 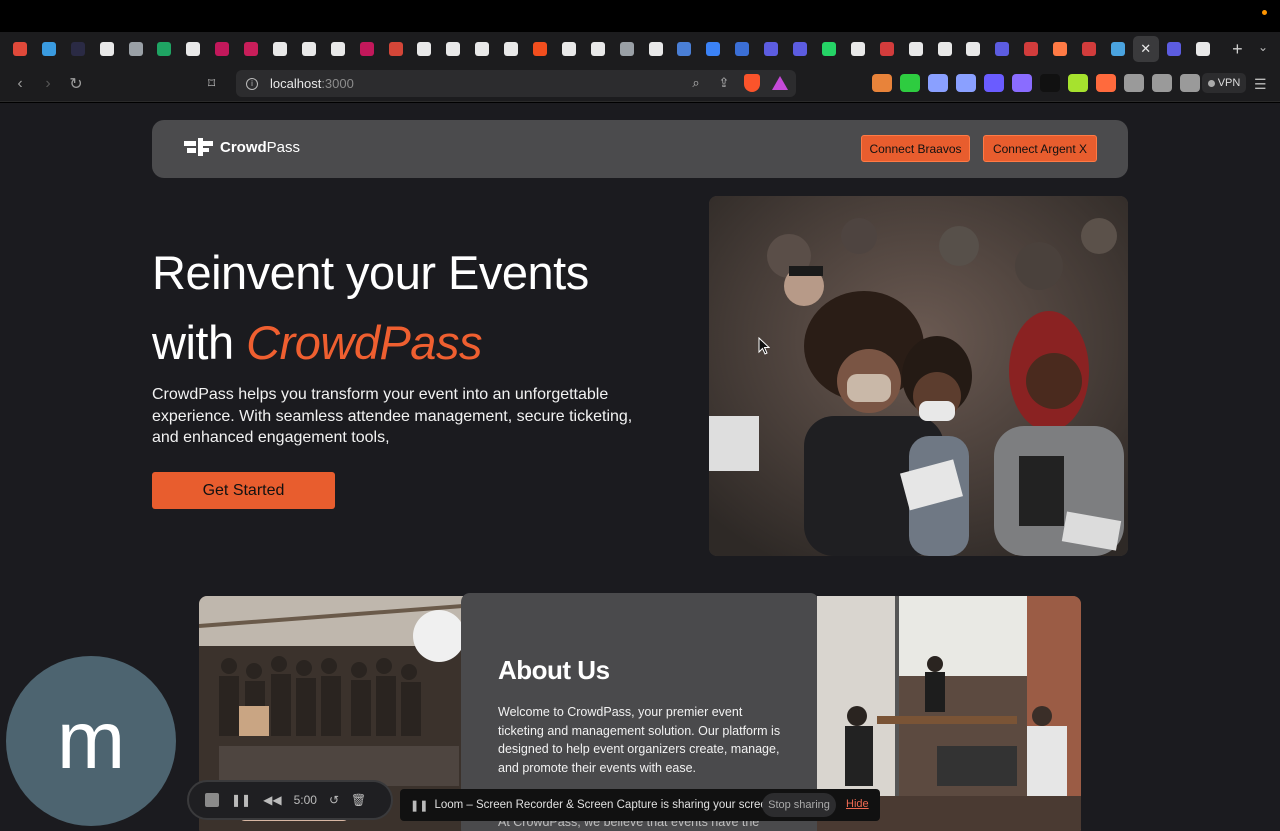 I want to click on share-icon: ⇪, so click(x=724, y=83).